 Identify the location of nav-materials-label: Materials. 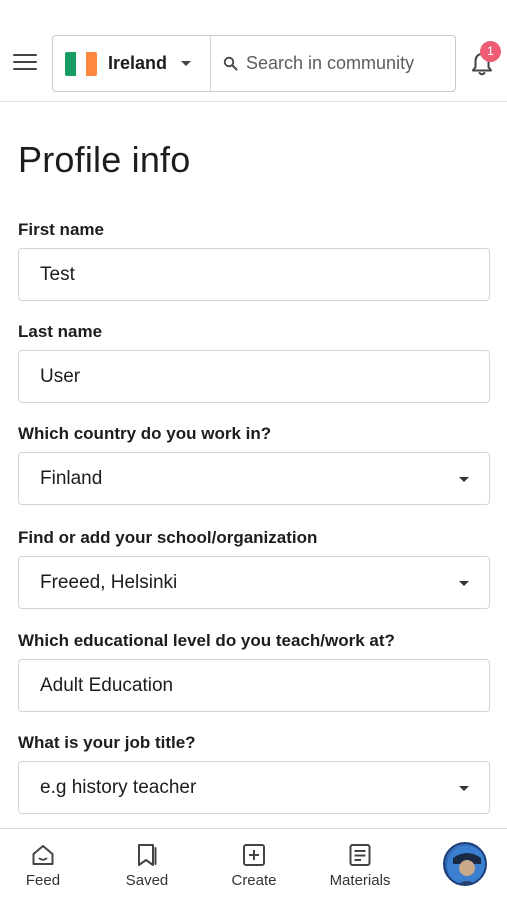
(360, 880).